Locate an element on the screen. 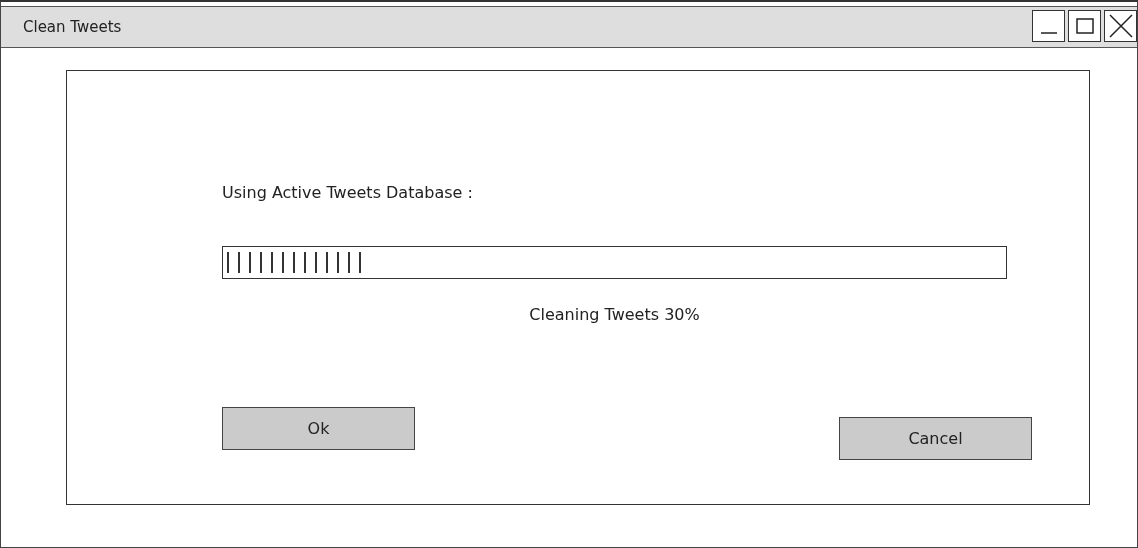 The image size is (1138, 548). window-title: Clean Tweets is located at coordinates (72, 27).